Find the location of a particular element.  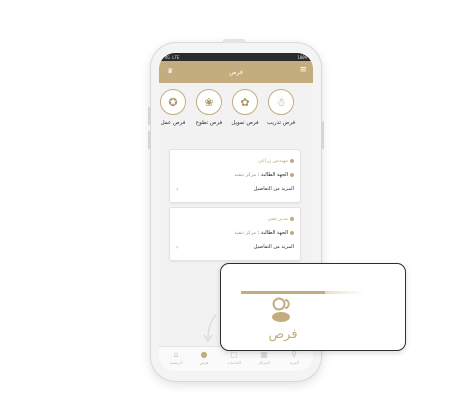

zoom-label: فرص is located at coordinates (283, 334).